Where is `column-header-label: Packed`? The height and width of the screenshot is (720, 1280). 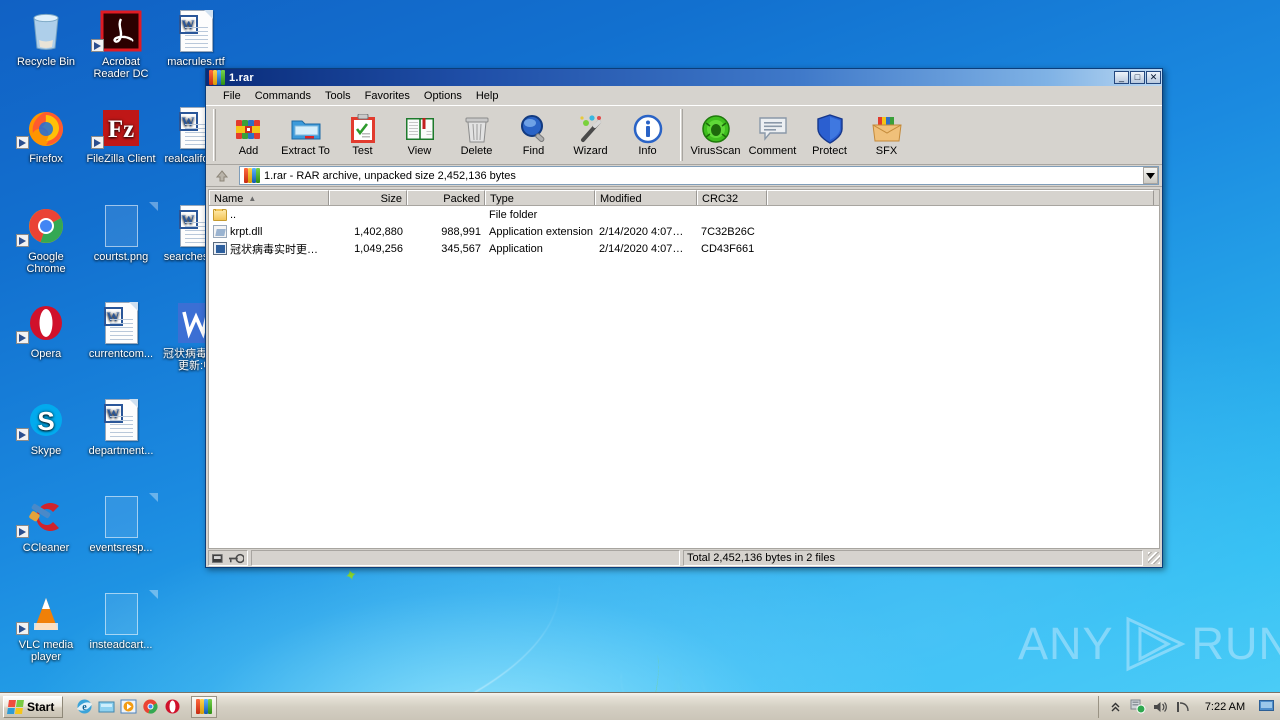
column-header-label: Packed is located at coordinates (461, 198).